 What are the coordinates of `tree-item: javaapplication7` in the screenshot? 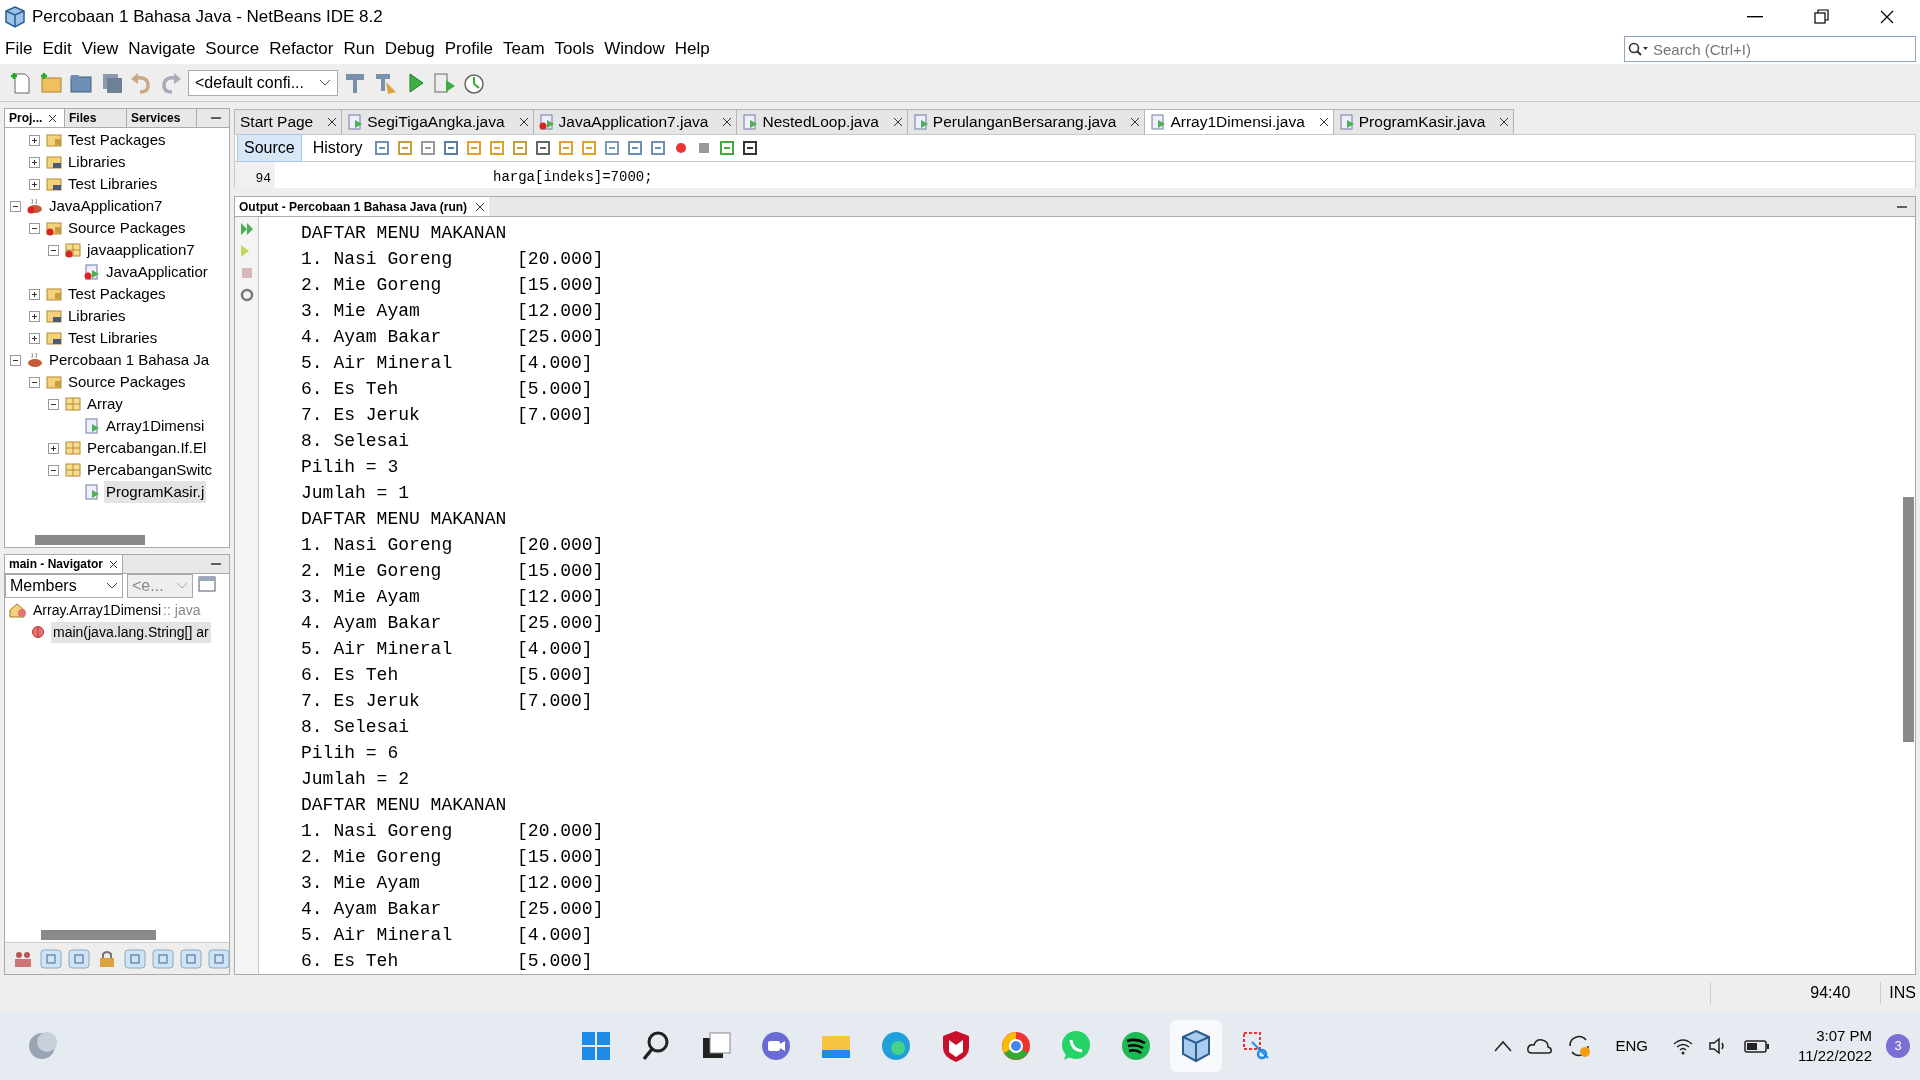 It's located at (141, 250).